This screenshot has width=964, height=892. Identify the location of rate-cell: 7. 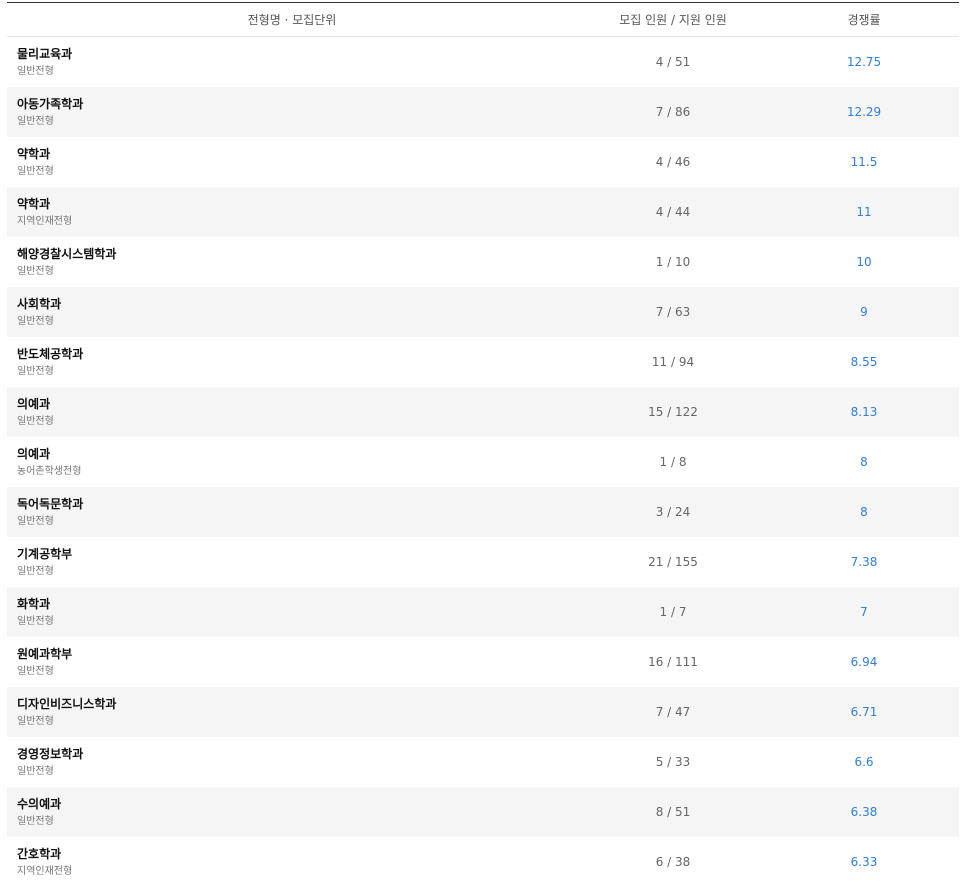
(864, 612).